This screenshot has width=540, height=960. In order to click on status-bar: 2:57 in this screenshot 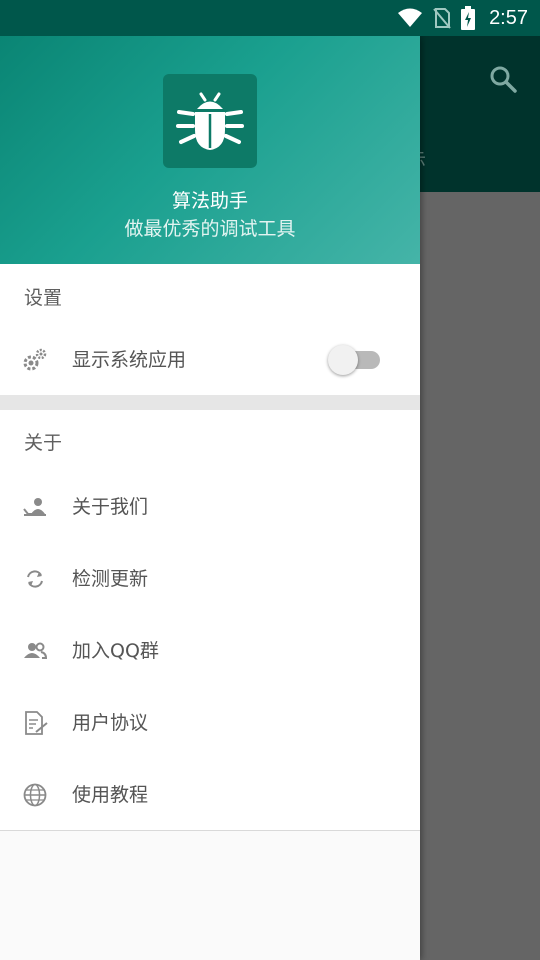, I will do `click(270, 18)`.